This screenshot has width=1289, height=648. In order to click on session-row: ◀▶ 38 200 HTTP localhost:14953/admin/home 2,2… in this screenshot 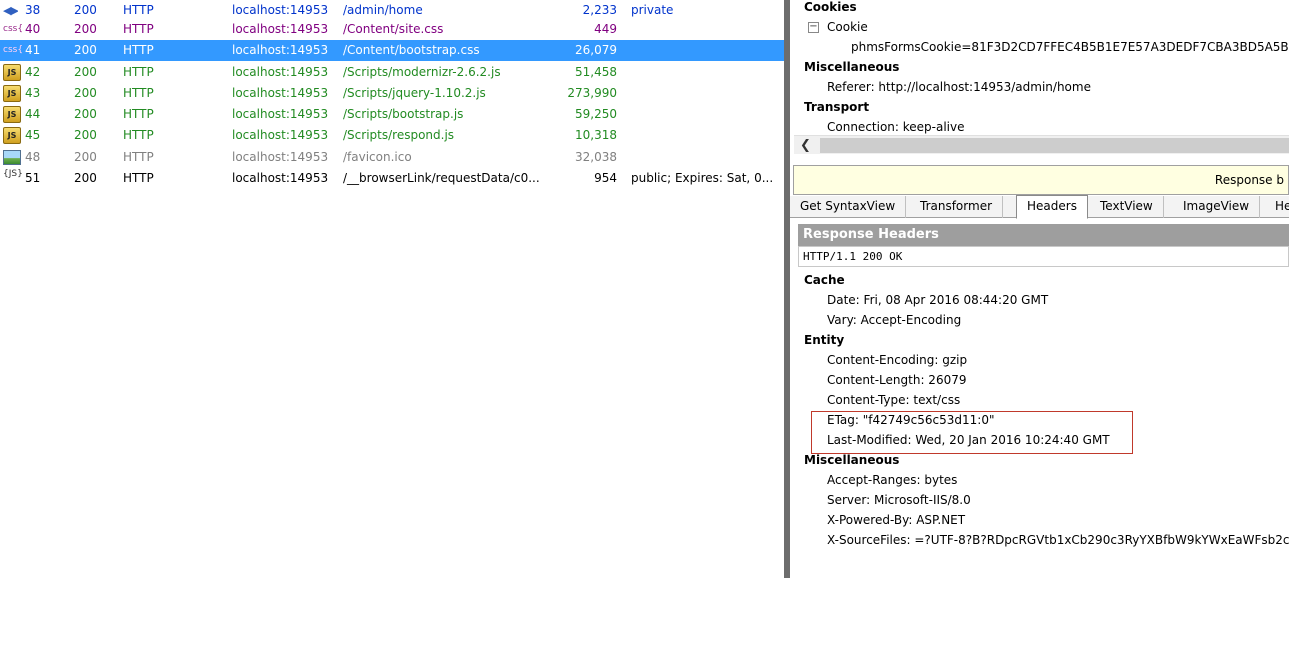, I will do `click(392, 10)`.